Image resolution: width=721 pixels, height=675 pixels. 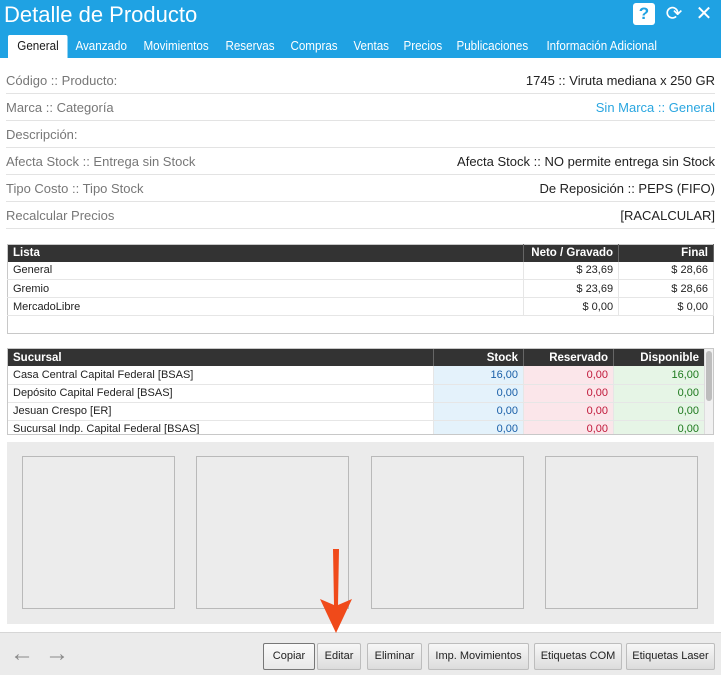 What do you see at coordinates (620, 80) in the screenshot?
I see `codigo-value: 1745 :: Viruta mediana x 250 GR` at bounding box center [620, 80].